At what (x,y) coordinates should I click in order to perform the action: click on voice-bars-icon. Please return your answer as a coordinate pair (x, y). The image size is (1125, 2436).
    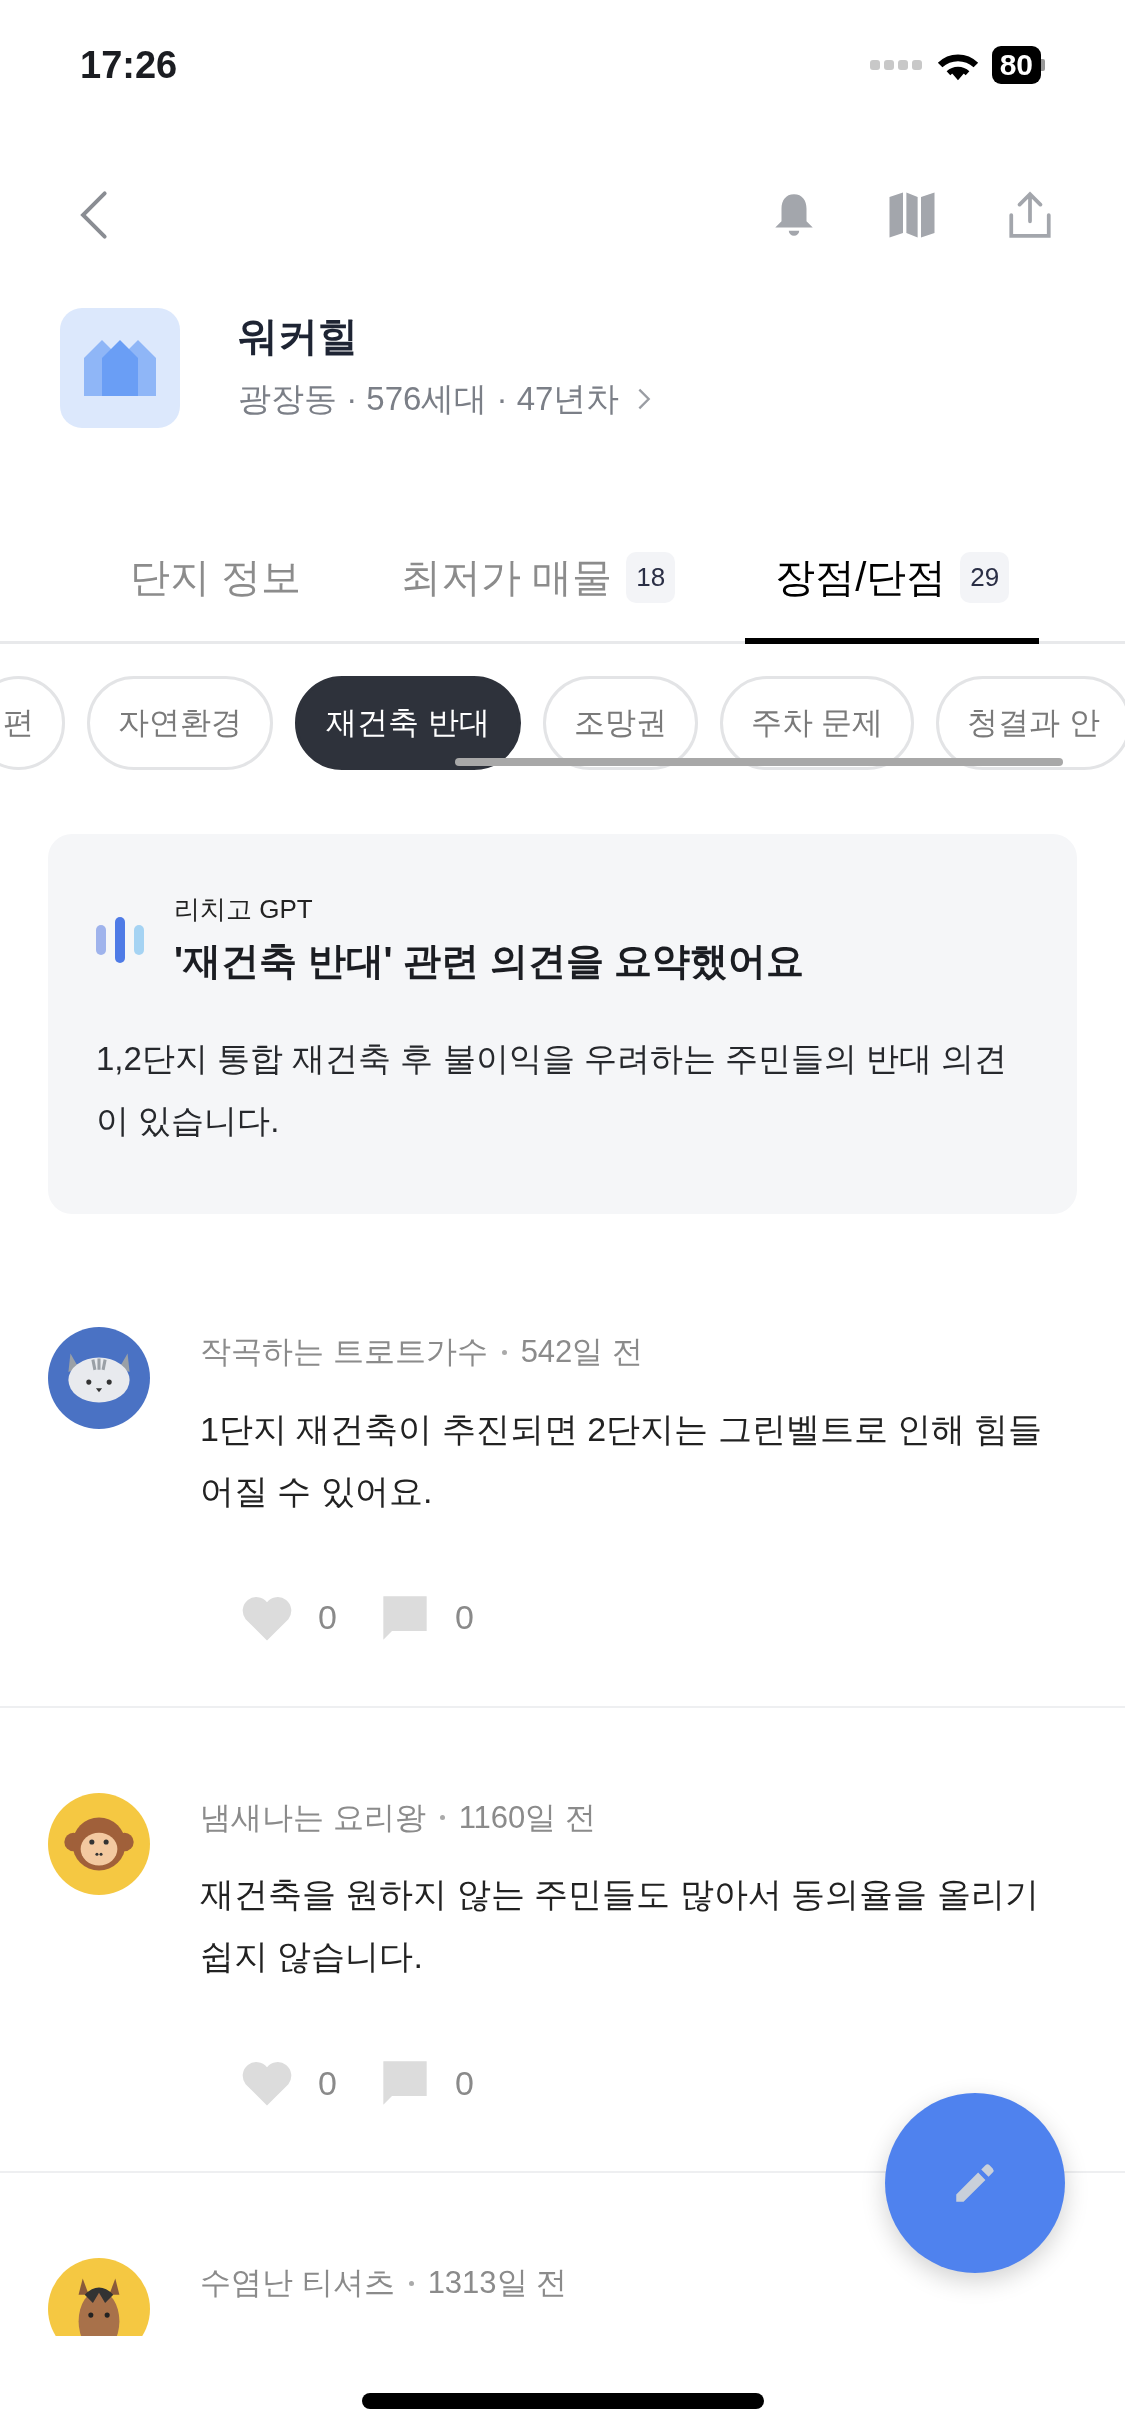
    Looking at the image, I should click on (120, 940).